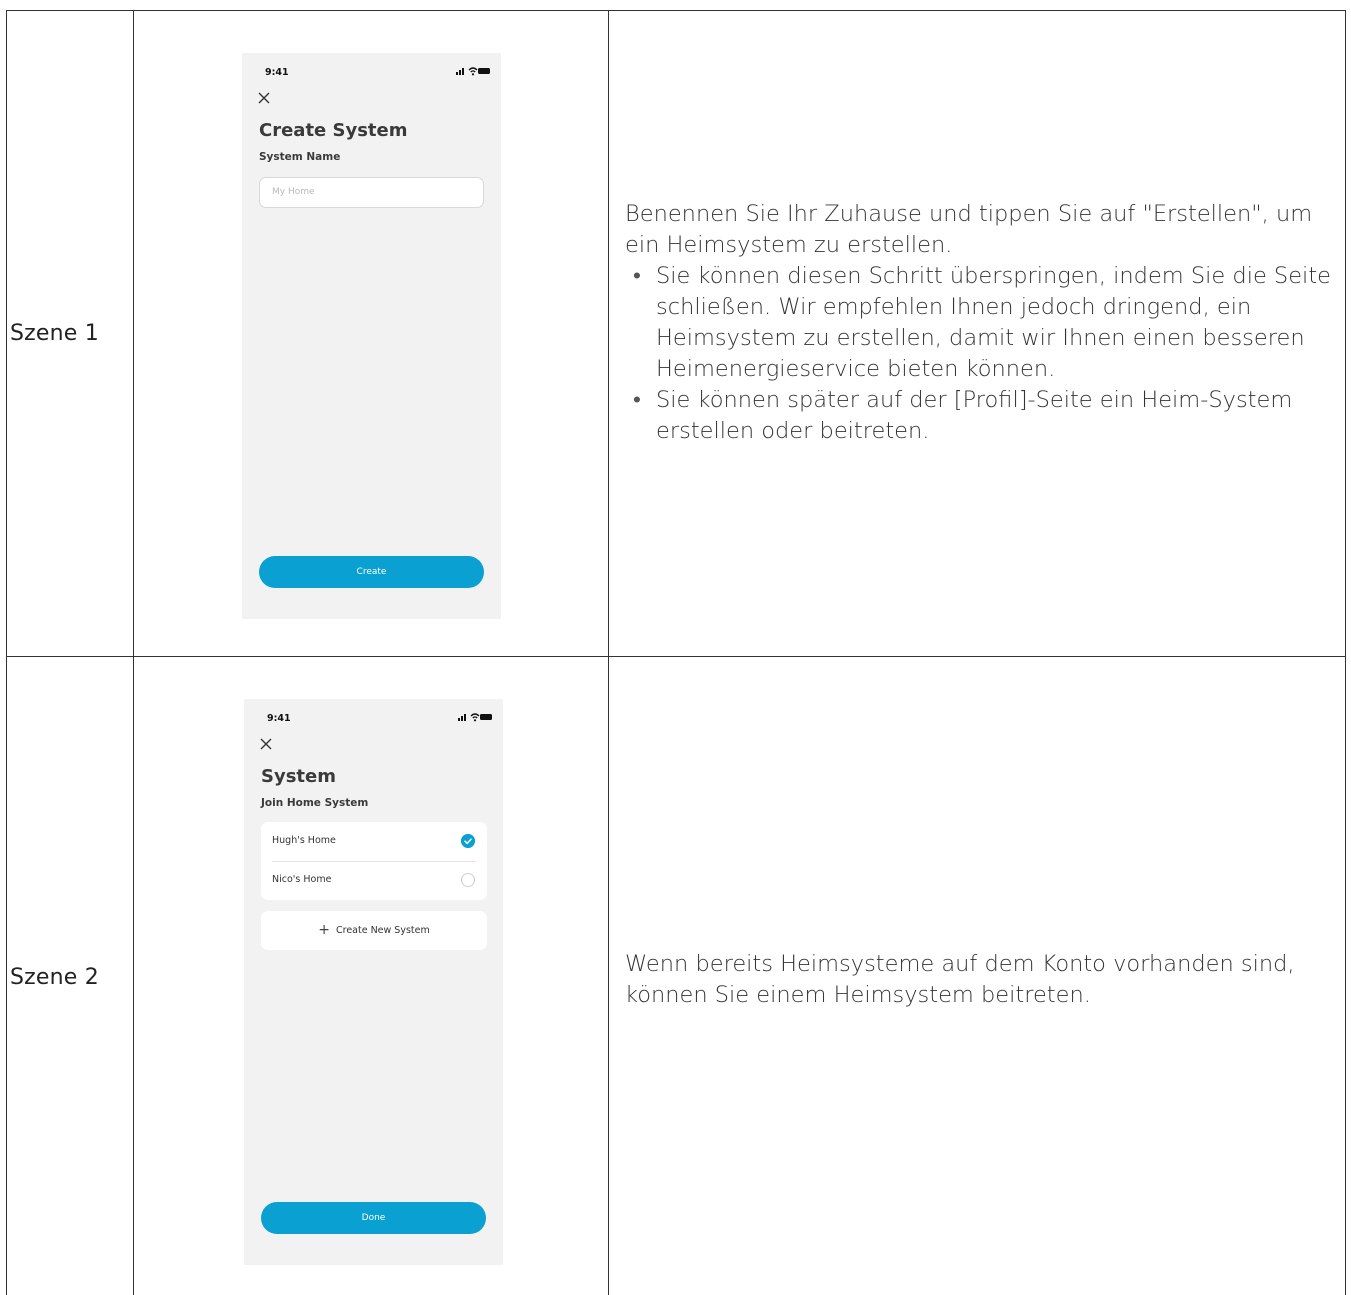 The height and width of the screenshot is (1295, 1351). Describe the element at coordinates (468, 880) in the screenshot. I see `radio-empty-icon` at that location.